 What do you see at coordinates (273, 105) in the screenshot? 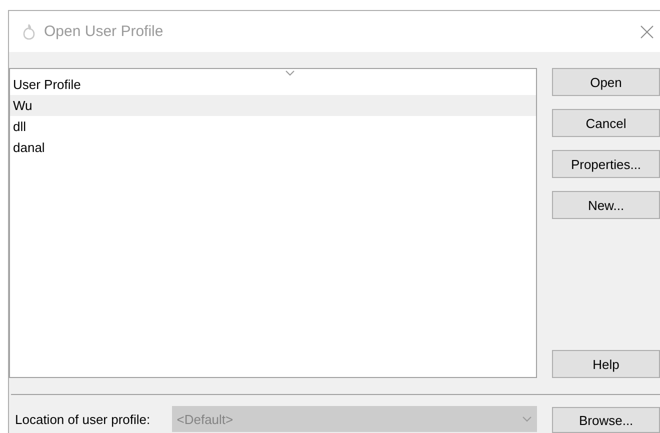
I see `list-row: Wu` at bounding box center [273, 105].